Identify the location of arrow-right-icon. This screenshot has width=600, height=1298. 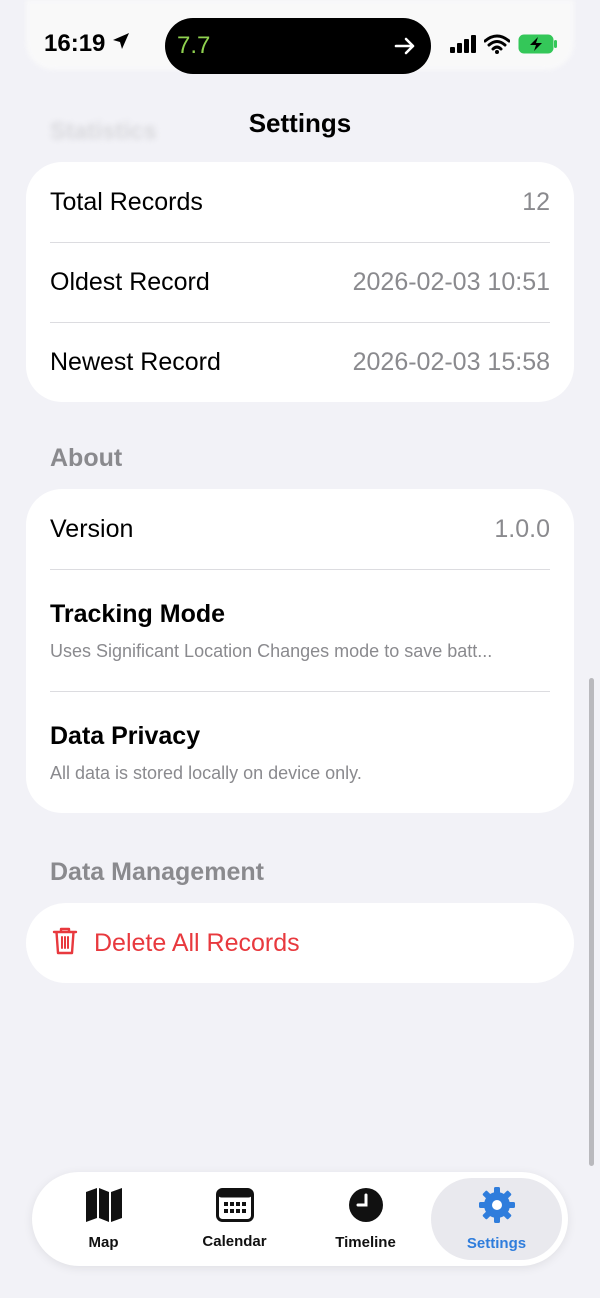
(405, 48).